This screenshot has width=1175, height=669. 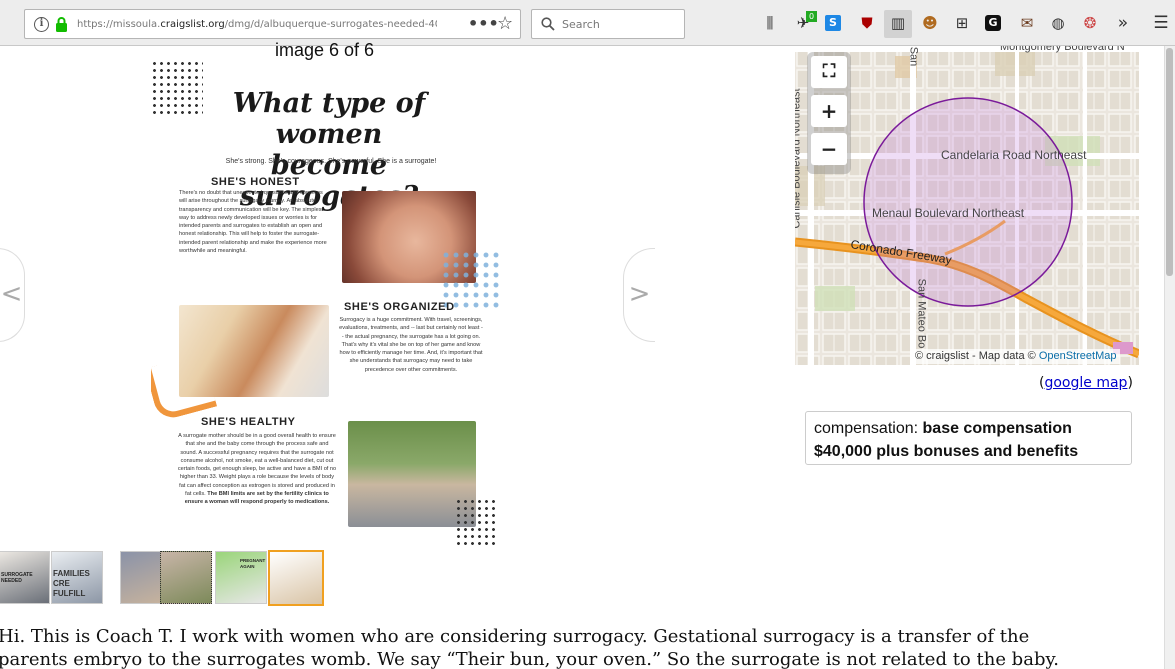 I want to click on overflow-chevrons-icon: », so click(x=1123, y=23).